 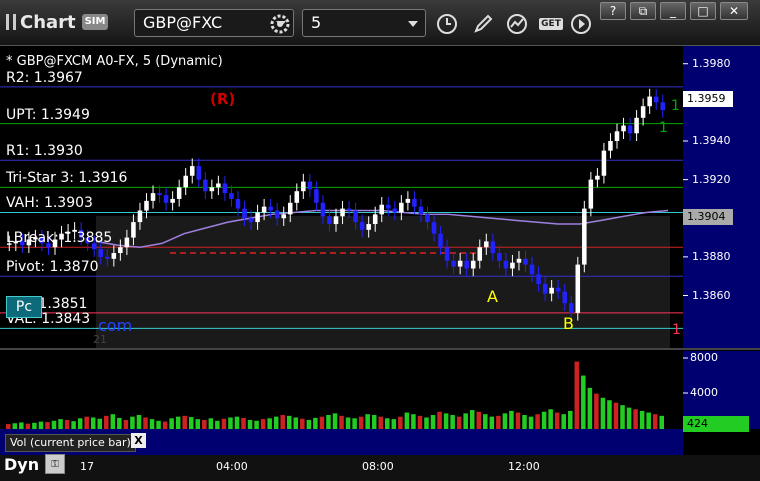 What do you see at coordinates (114, 61) in the screenshot?
I see `chart-title: * GBP@FXCM A0-FX, 5 (Dynamic)` at bounding box center [114, 61].